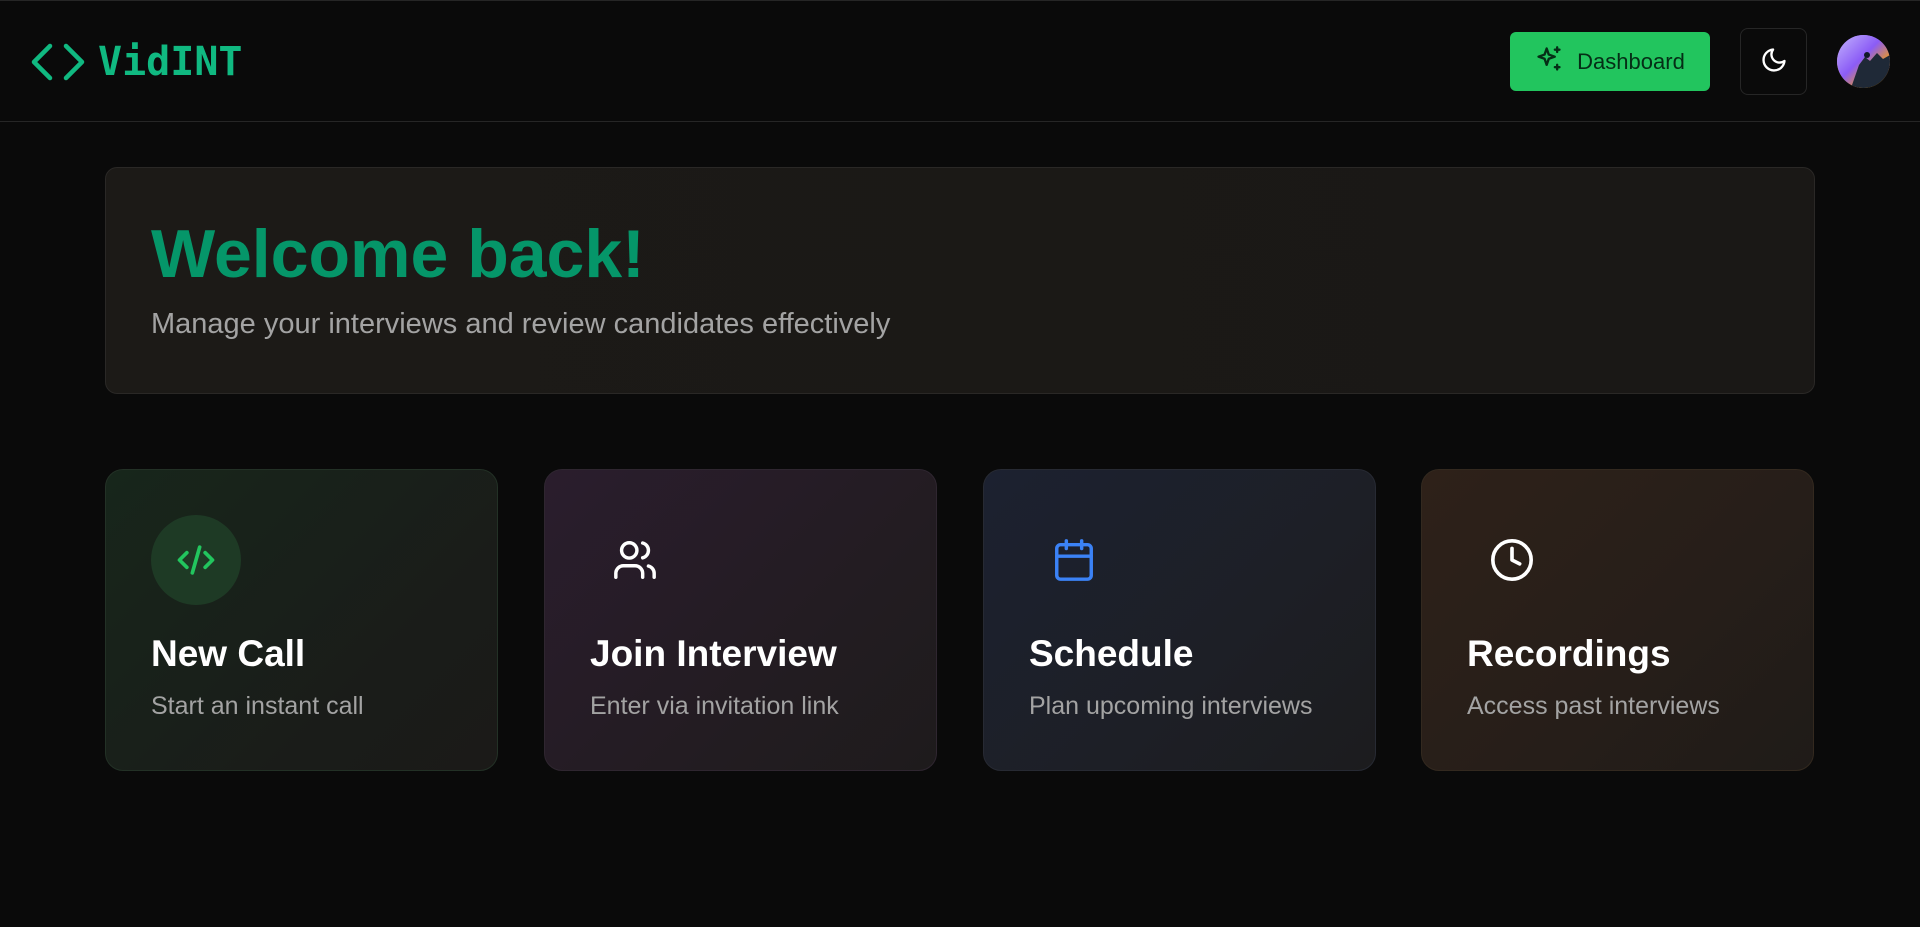 This screenshot has width=1920, height=927. Describe the element at coordinates (228, 653) in the screenshot. I see `card-title: New Call` at that location.